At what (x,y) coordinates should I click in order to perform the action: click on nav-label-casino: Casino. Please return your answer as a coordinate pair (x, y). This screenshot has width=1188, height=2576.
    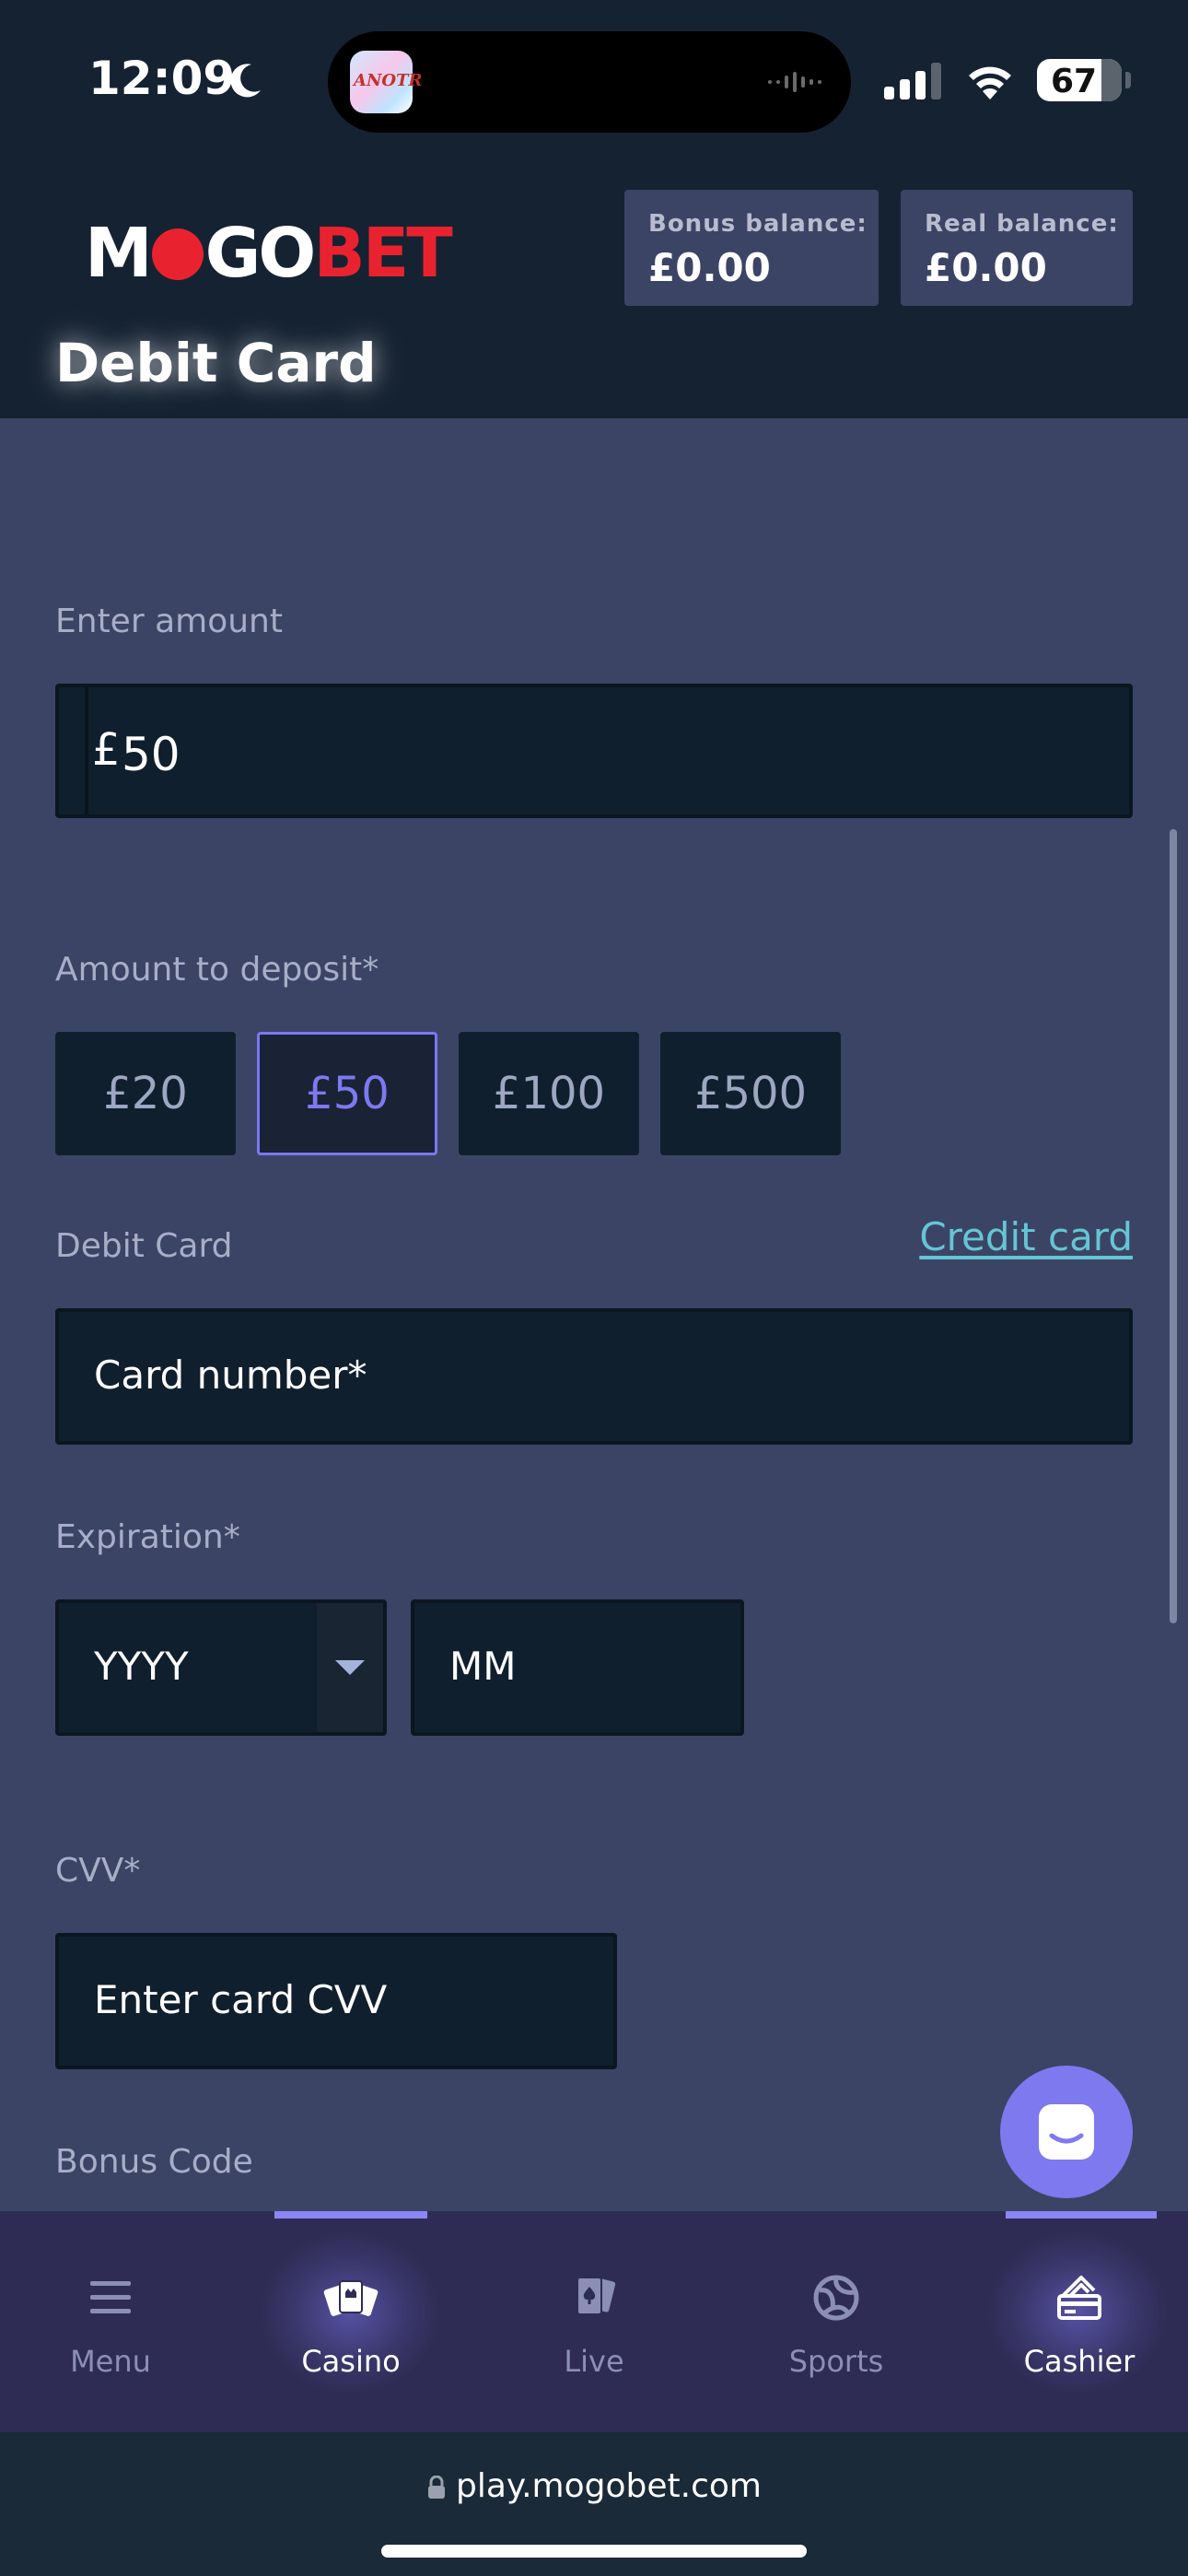
    Looking at the image, I should click on (351, 2361).